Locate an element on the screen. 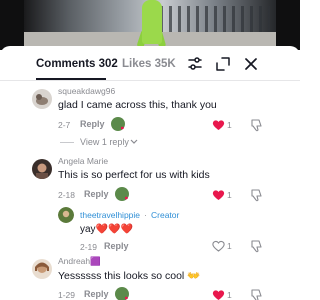 The height and width of the screenshot is (300, 320). comment-text: This is so perfect for us with kids is located at coordinates (134, 175).